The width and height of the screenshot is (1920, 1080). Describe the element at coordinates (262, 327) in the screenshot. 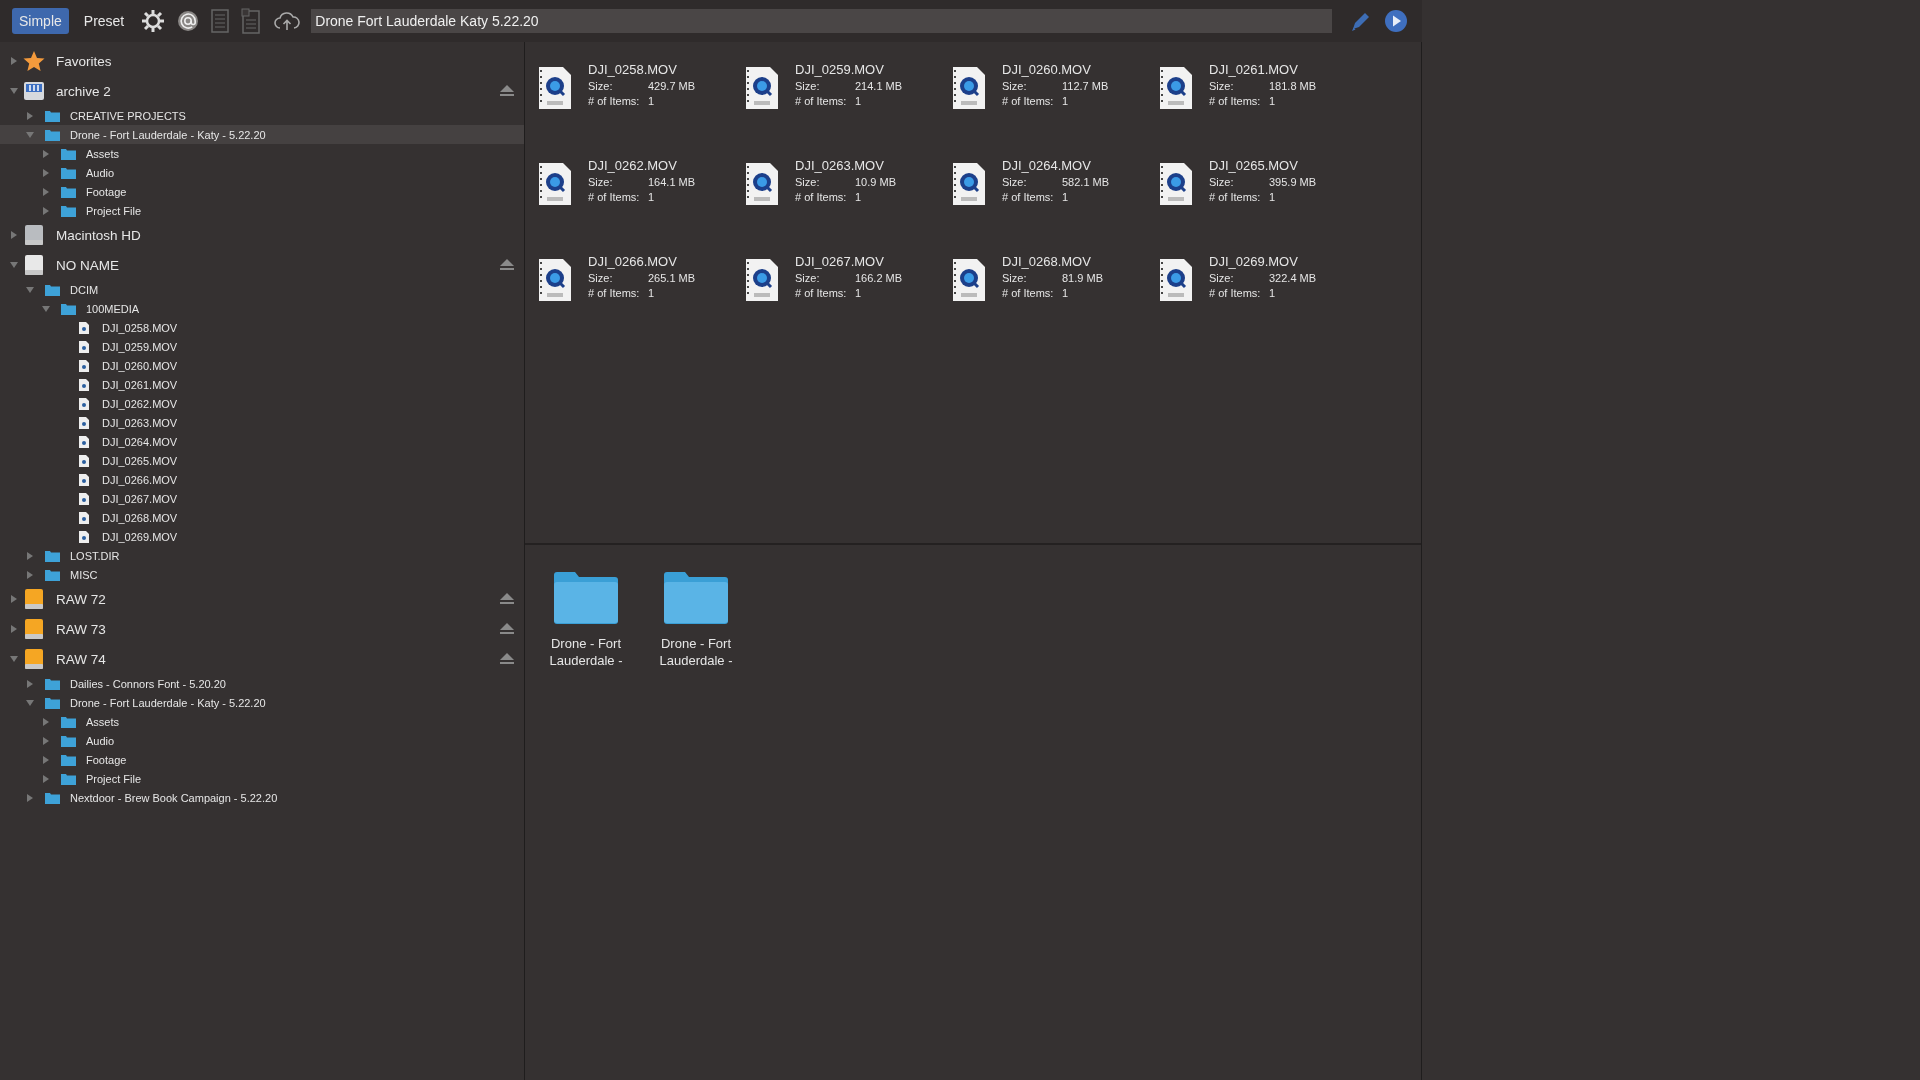

I see `sidebar-item: DJI_0258.MOV` at that location.